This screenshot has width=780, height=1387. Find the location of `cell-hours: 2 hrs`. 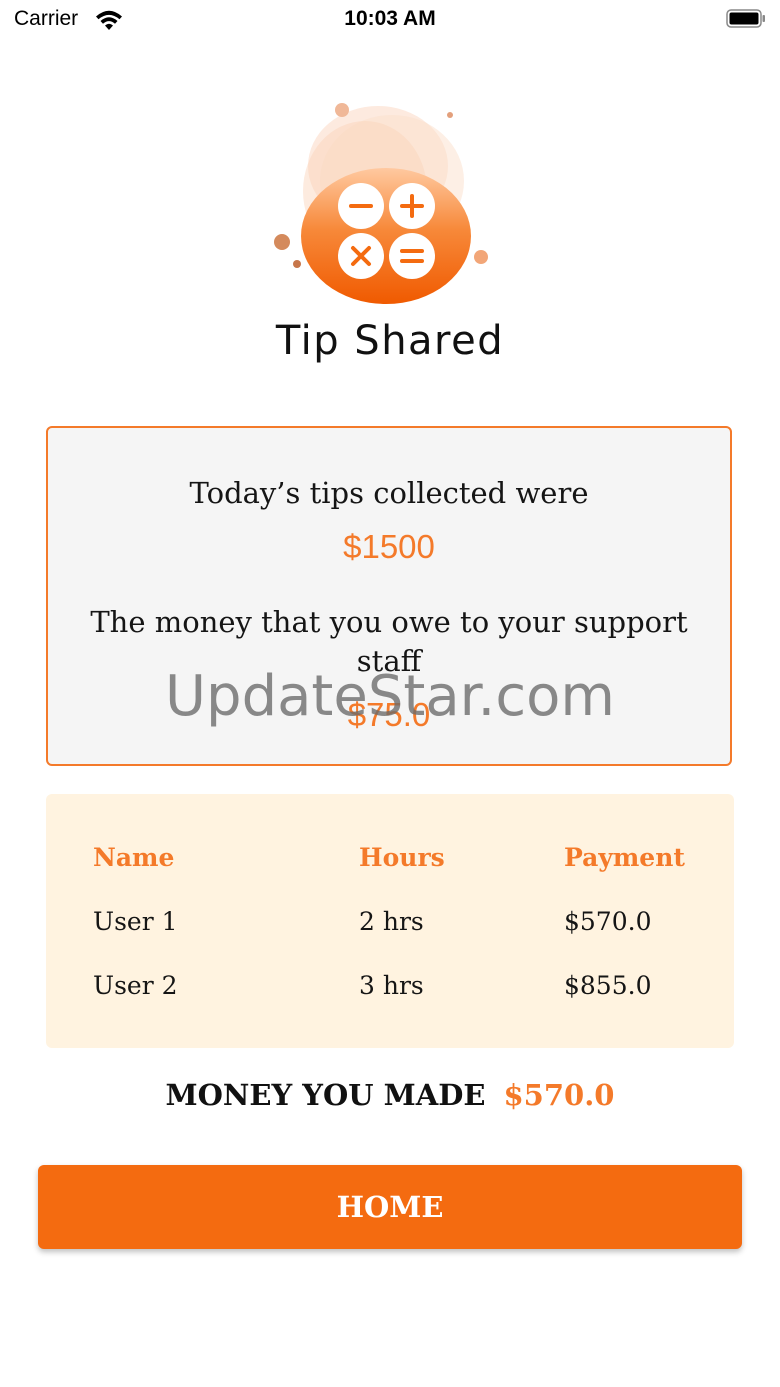

cell-hours: 2 hrs is located at coordinates (391, 921).